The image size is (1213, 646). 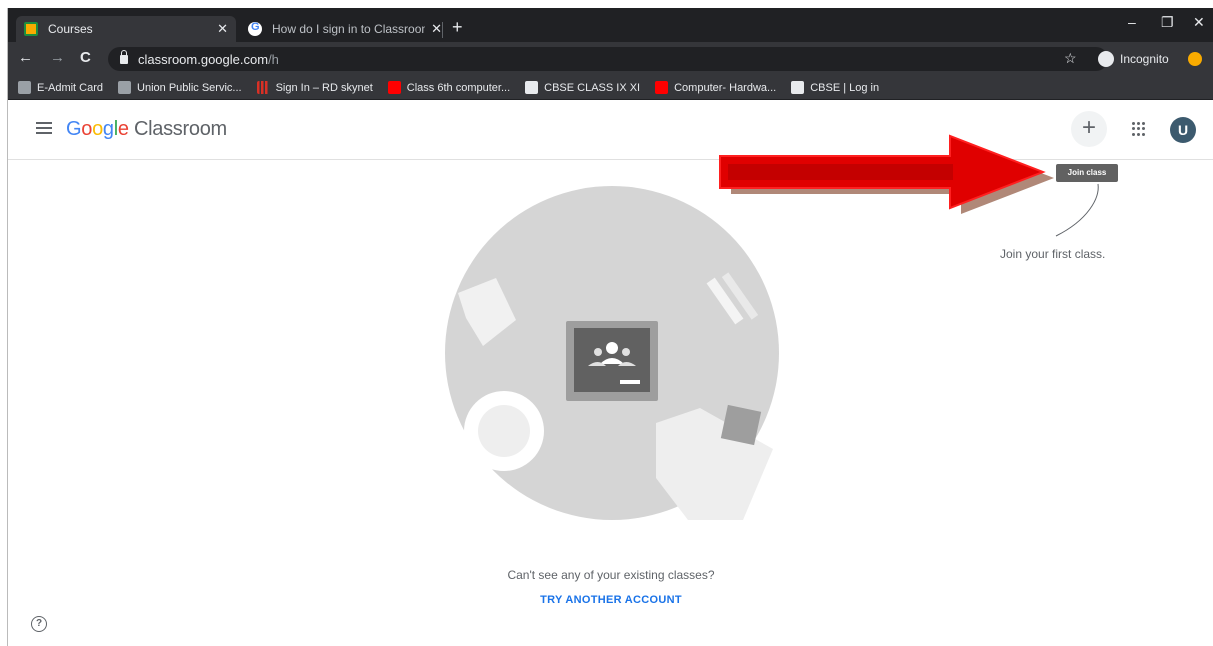 I want to click on help-icon: ?, so click(x=39, y=624).